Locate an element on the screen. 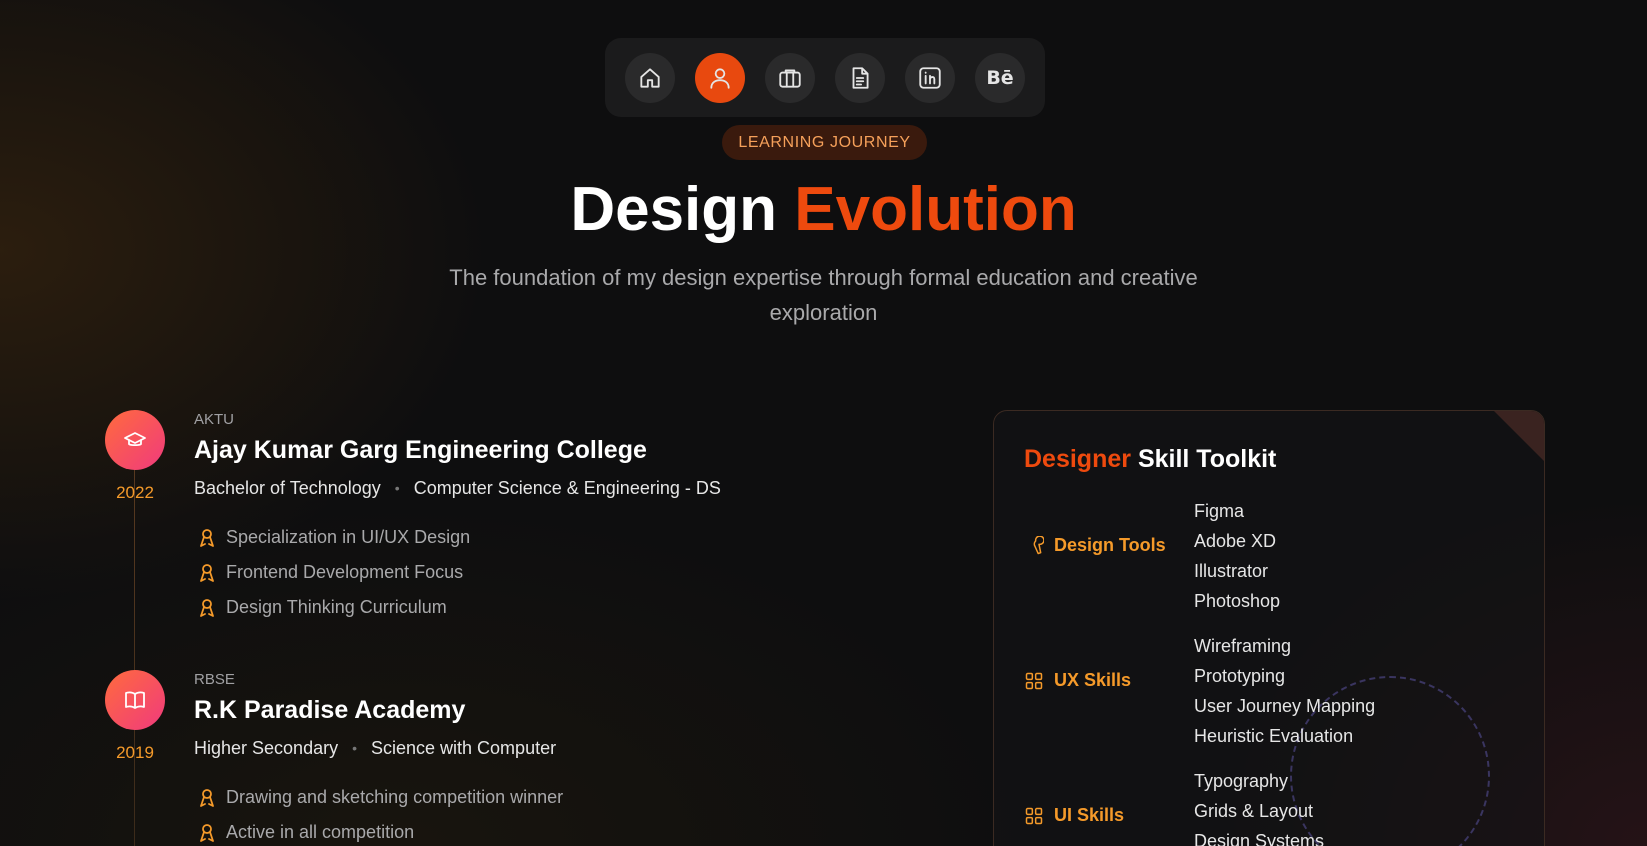 The height and width of the screenshot is (846, 1647). education-year: 2019 is located at coordinates (135, 752).